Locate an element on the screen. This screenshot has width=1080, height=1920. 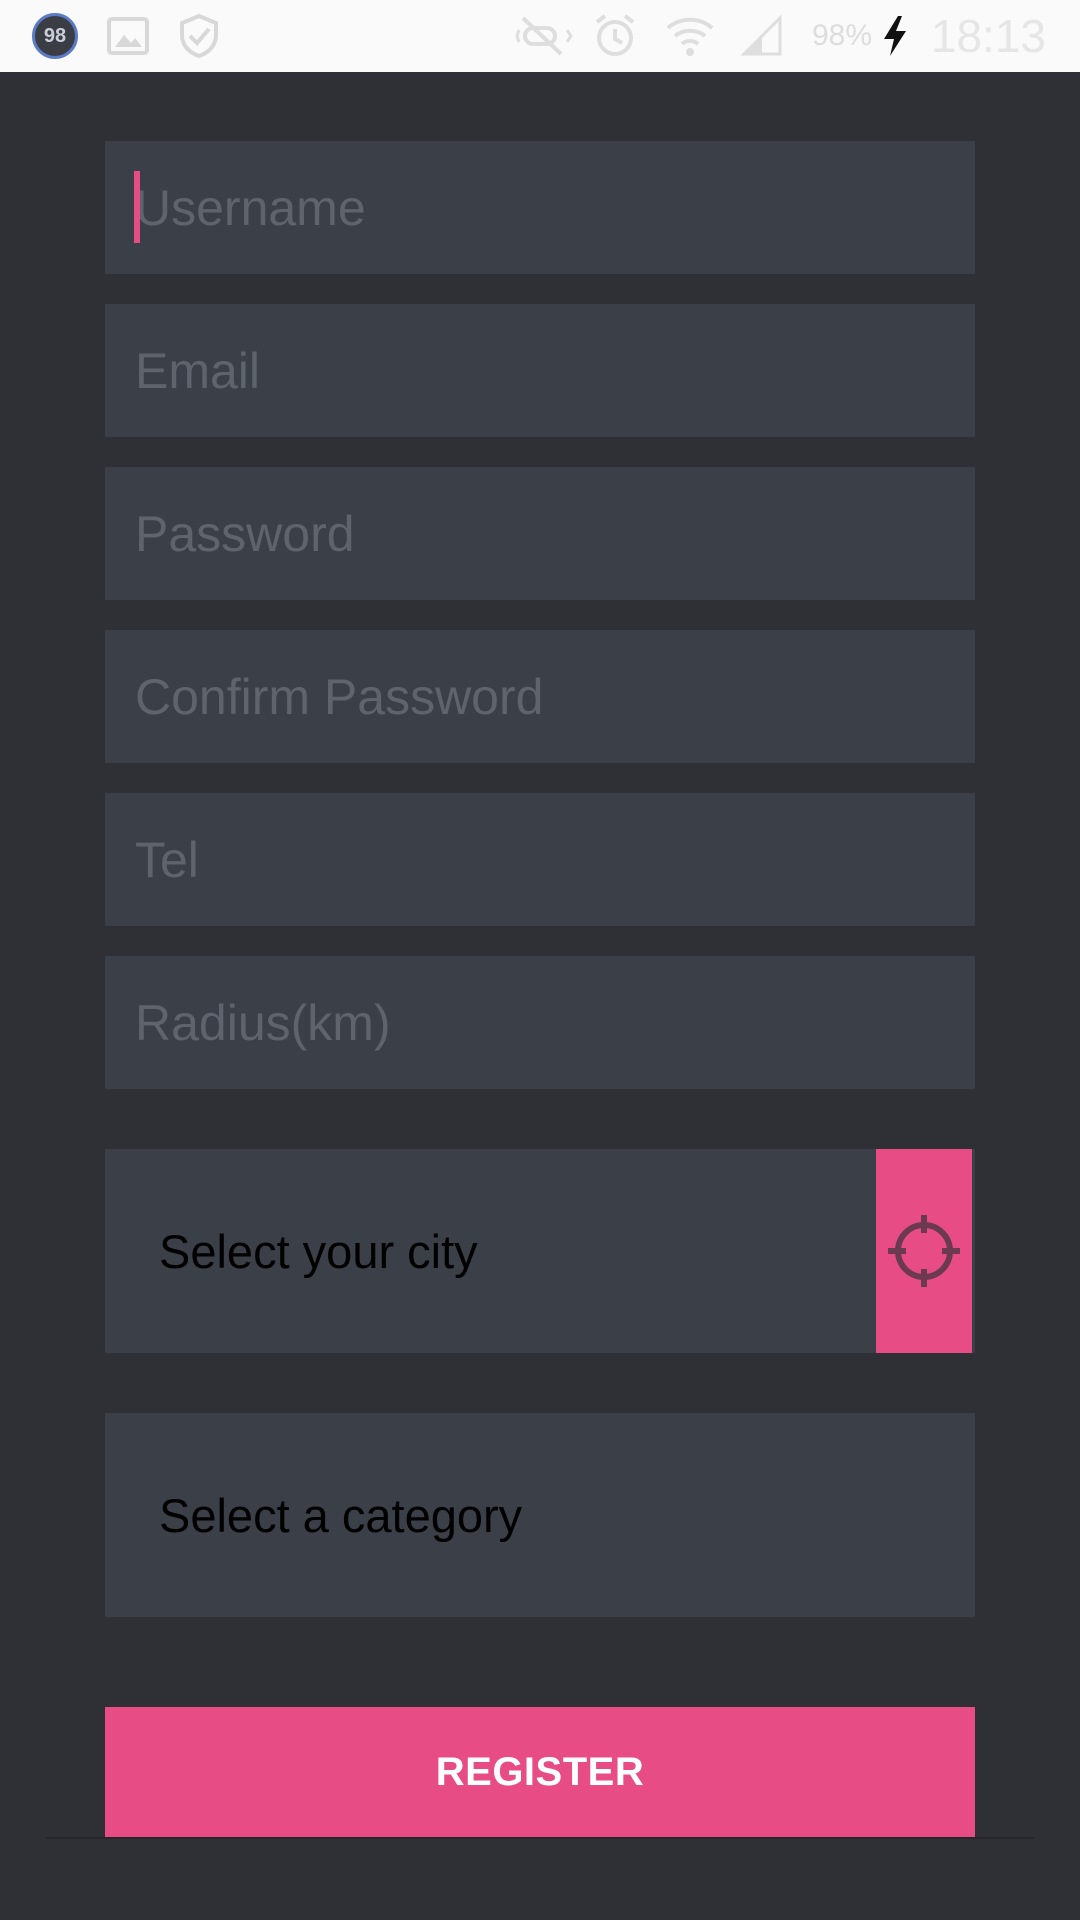
password-input is located at coordinates (540, 533).